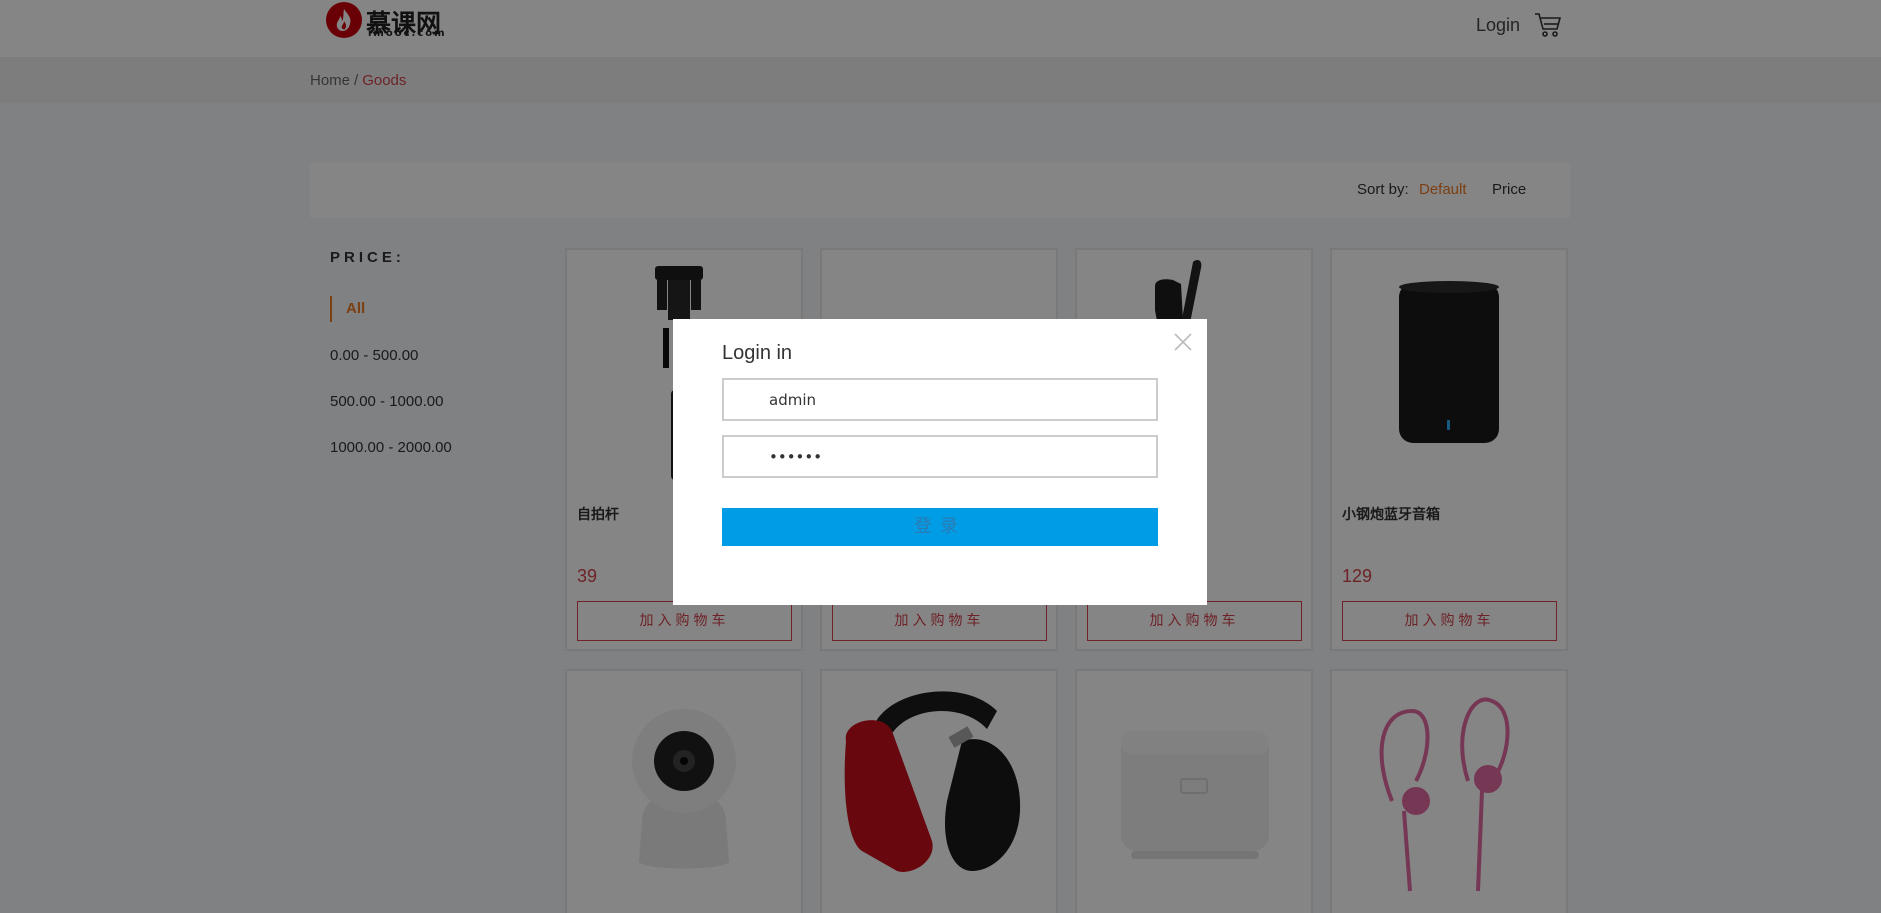 This screenshot has height=913, width=1881. I want to click on login-modal: Login in admin •••••• 登录, so click(940, 462).